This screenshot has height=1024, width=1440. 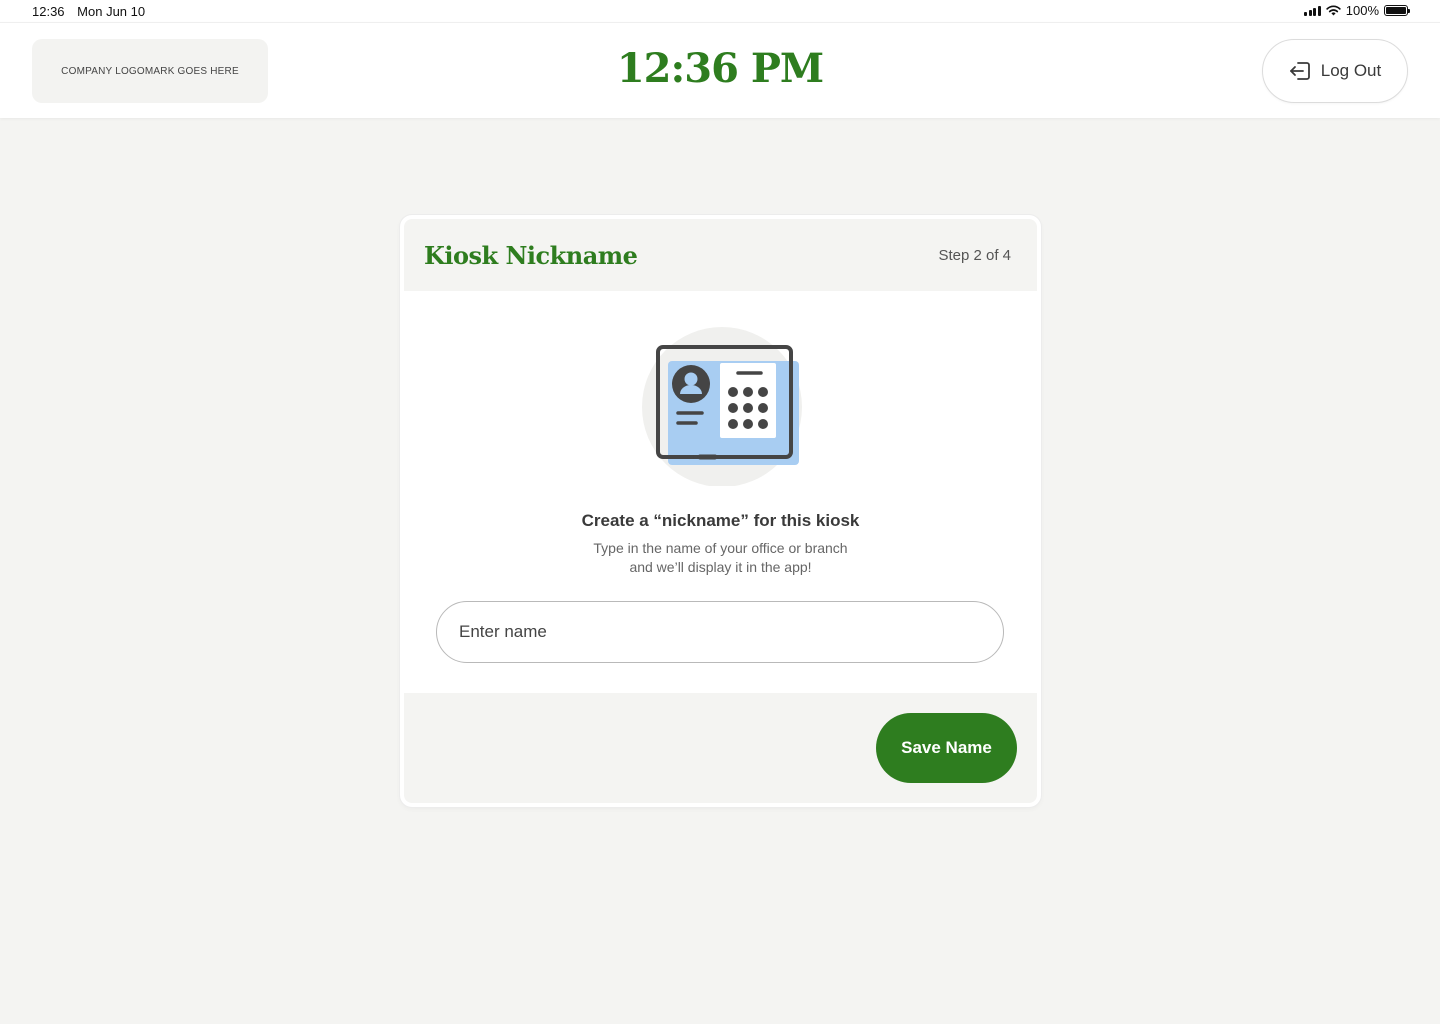 What do you see at coordinates (720, 632) in the screenshot?
I see `kiosk-name-input` at bounding box center [720, 632].